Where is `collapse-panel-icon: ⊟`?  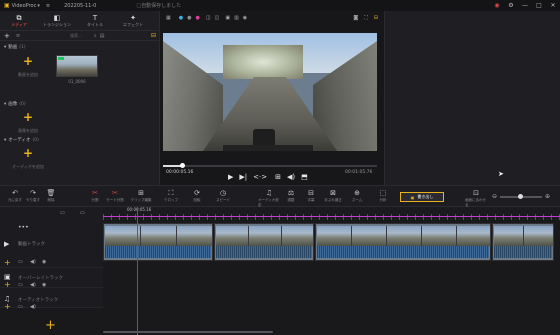 collapse-panel-icon: ⊟ is located at coordinates (153, 35).